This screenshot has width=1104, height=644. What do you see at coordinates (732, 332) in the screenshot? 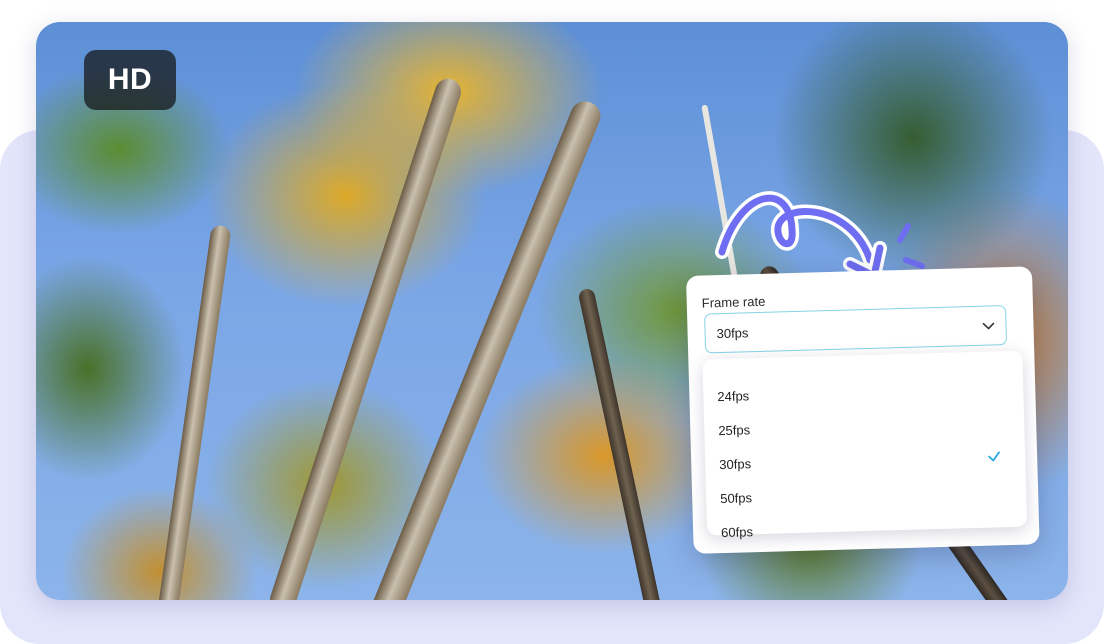
I see `frame-rate-selected-value: 30fps` at bounding box center [732, 332].